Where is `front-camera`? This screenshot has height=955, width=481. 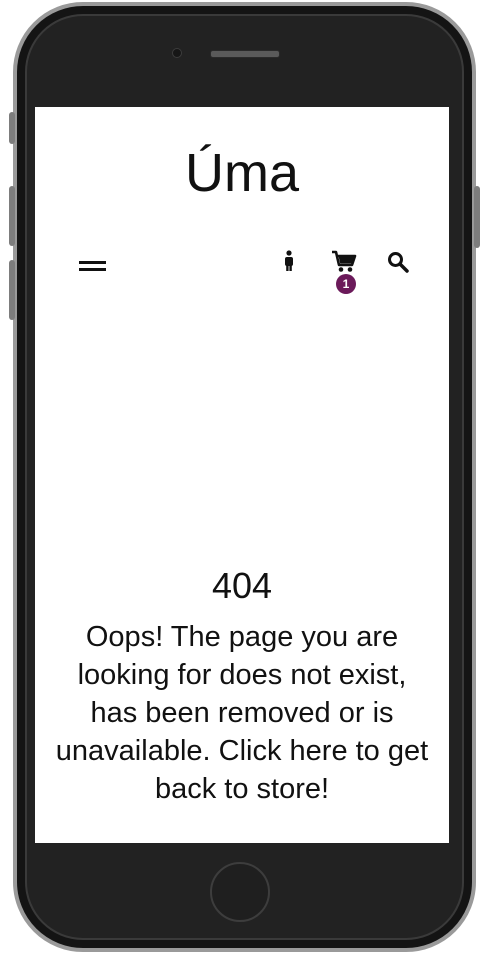 front-camera is located at coordinates (177, 53).